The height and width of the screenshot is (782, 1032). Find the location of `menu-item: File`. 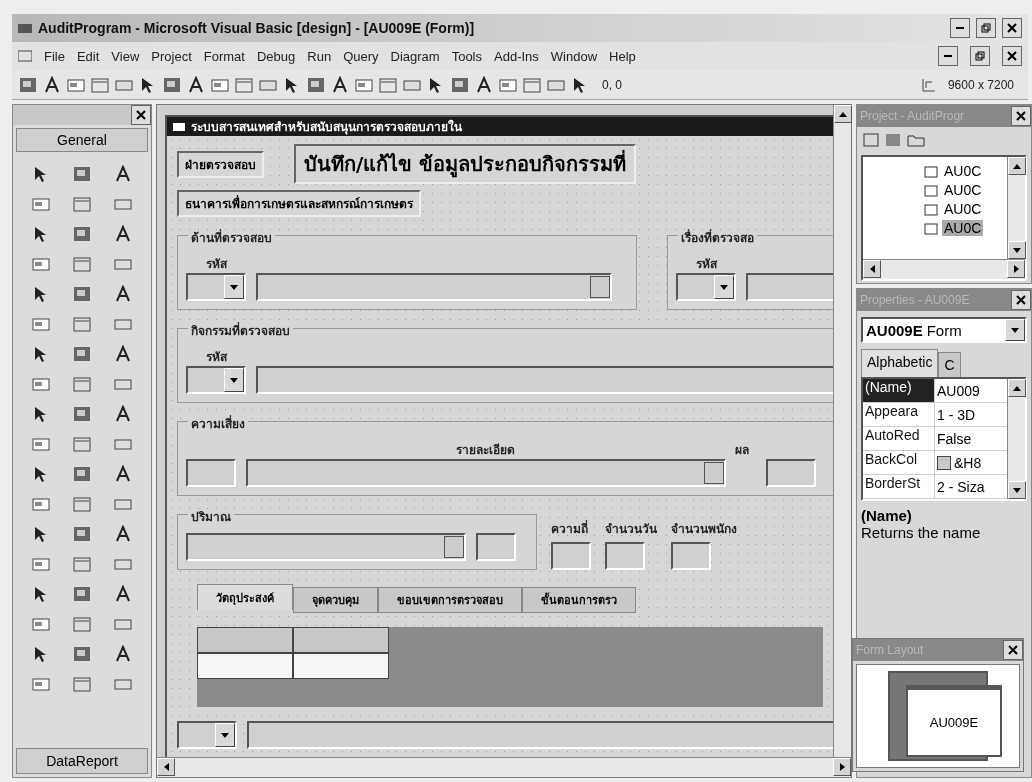

menu-item: File is located at coordinates (54, 56).